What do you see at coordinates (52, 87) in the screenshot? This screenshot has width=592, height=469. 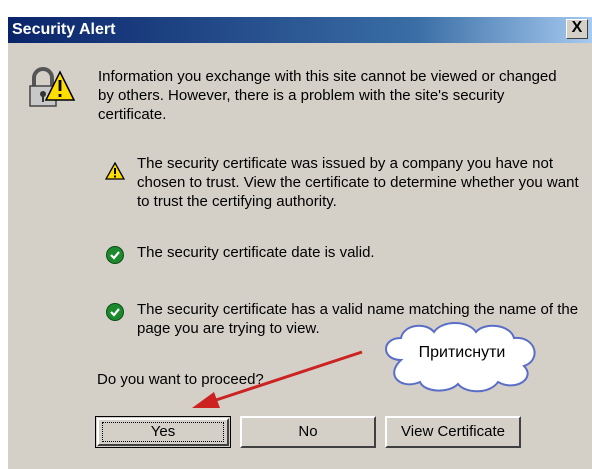 I see `lock-warning-icon` at bounding box center [52, 87].